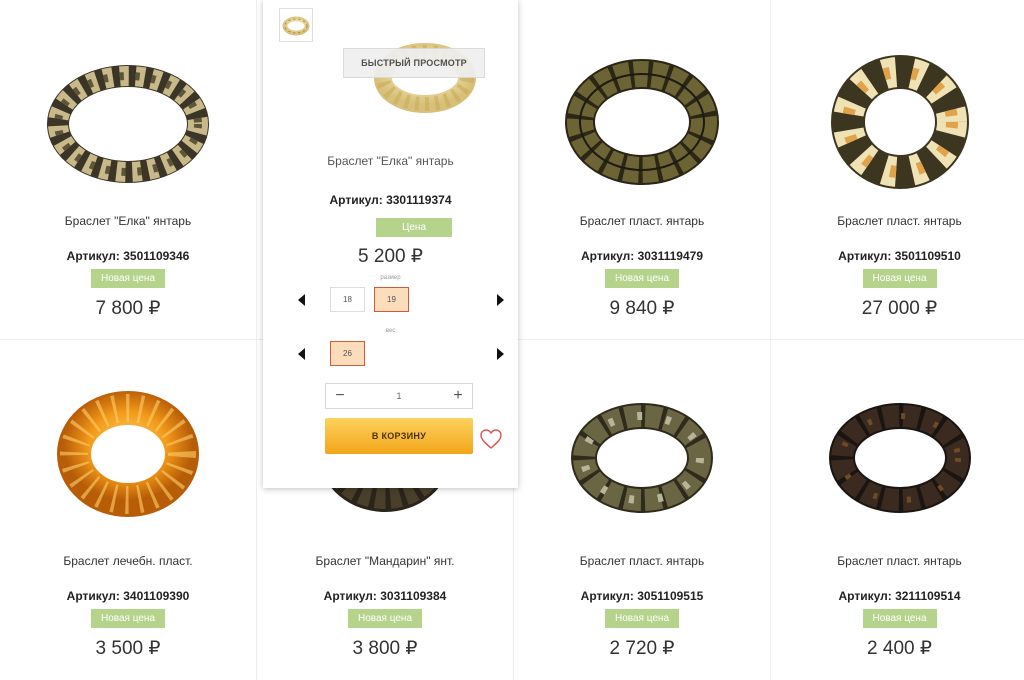 This screenshot has height=680, width=1024. Describe the element at coordinates (642, 308) in the screenshot. I see `product-price: 9 840 ₽` at that location.